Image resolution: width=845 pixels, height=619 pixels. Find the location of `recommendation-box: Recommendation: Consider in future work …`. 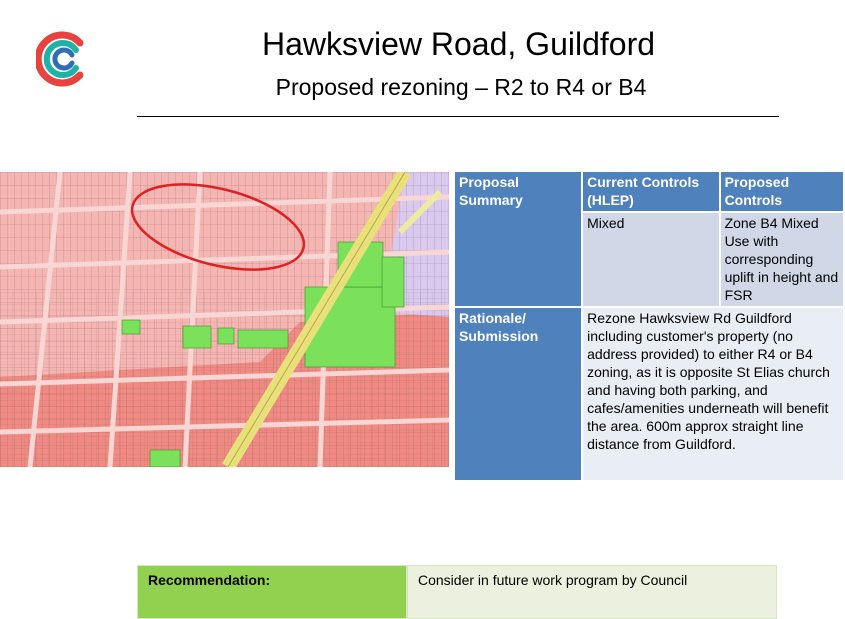

recommendation-box: Recommendation: Consider in future work … is located at coordinates (457, 592).